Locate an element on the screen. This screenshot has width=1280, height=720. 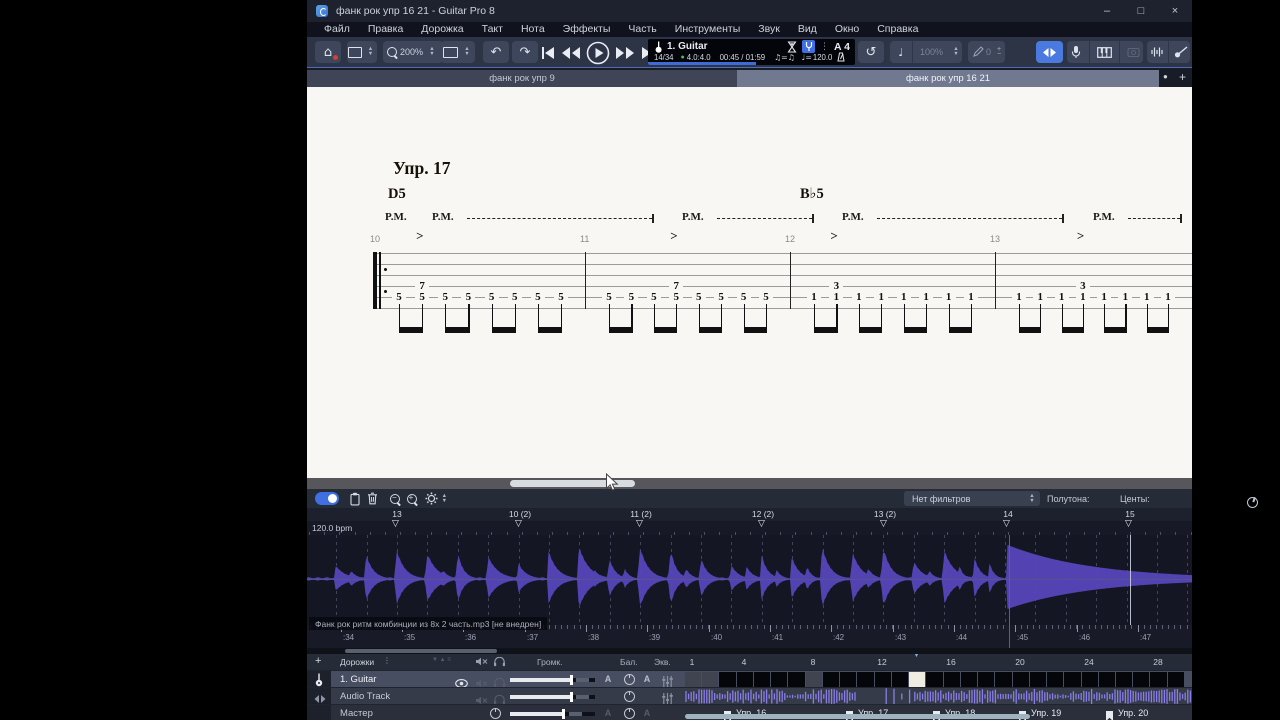
page-view-stepper: ▲ ▼ is located at coordinates (371, 51).